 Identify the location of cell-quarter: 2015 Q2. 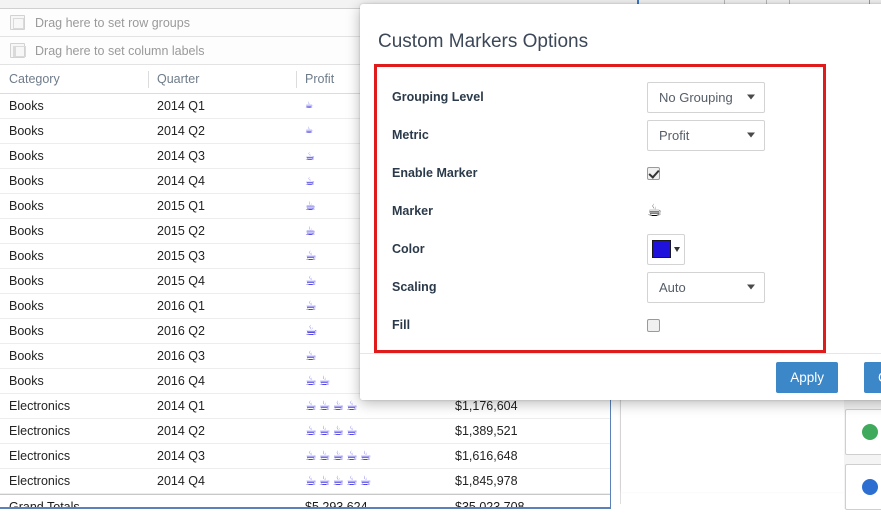
(181, 230).